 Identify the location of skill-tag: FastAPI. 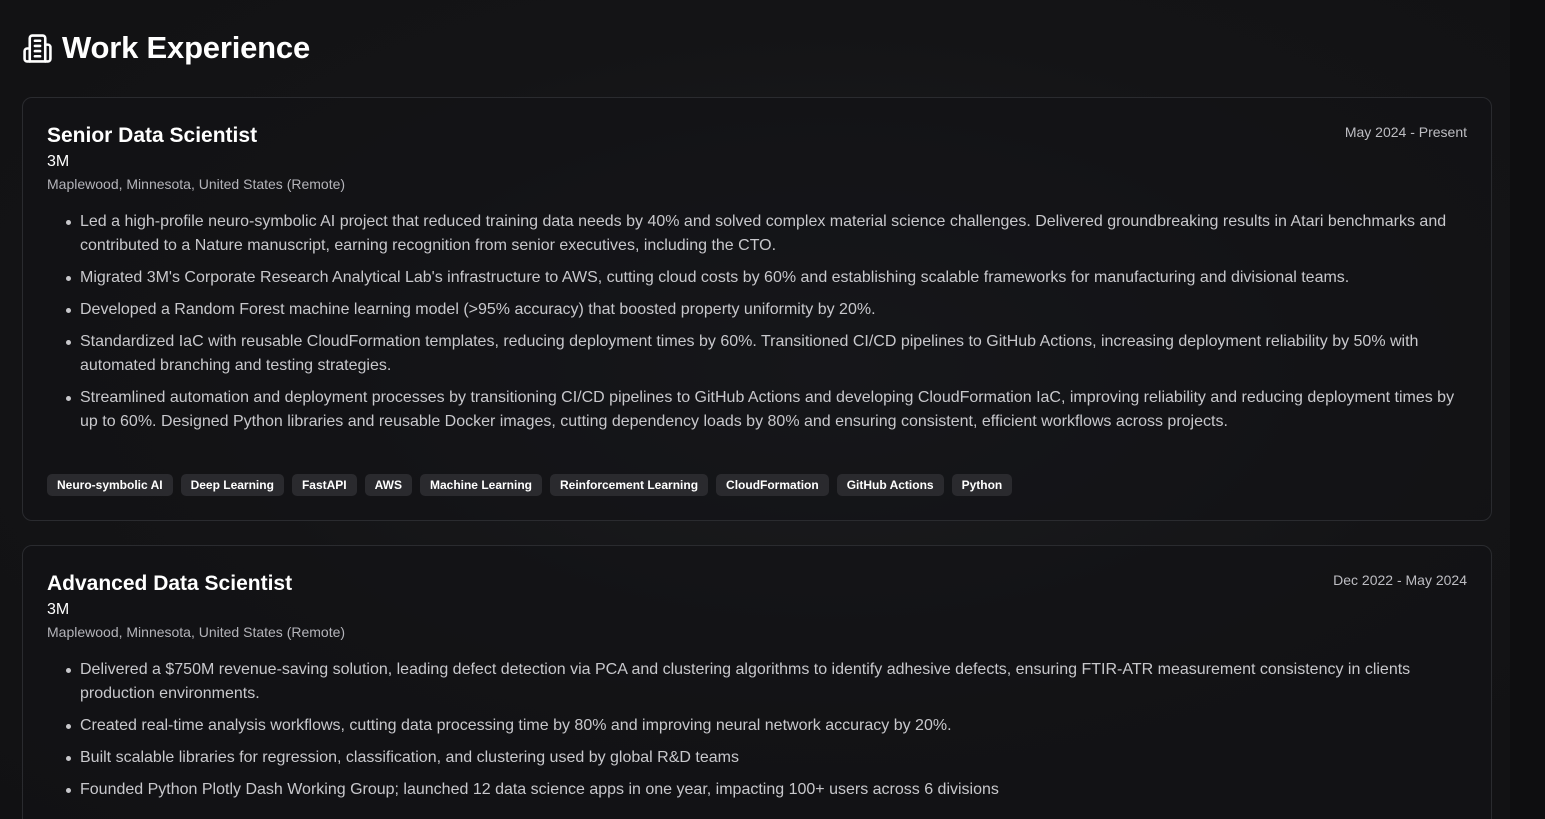
(324, 485).